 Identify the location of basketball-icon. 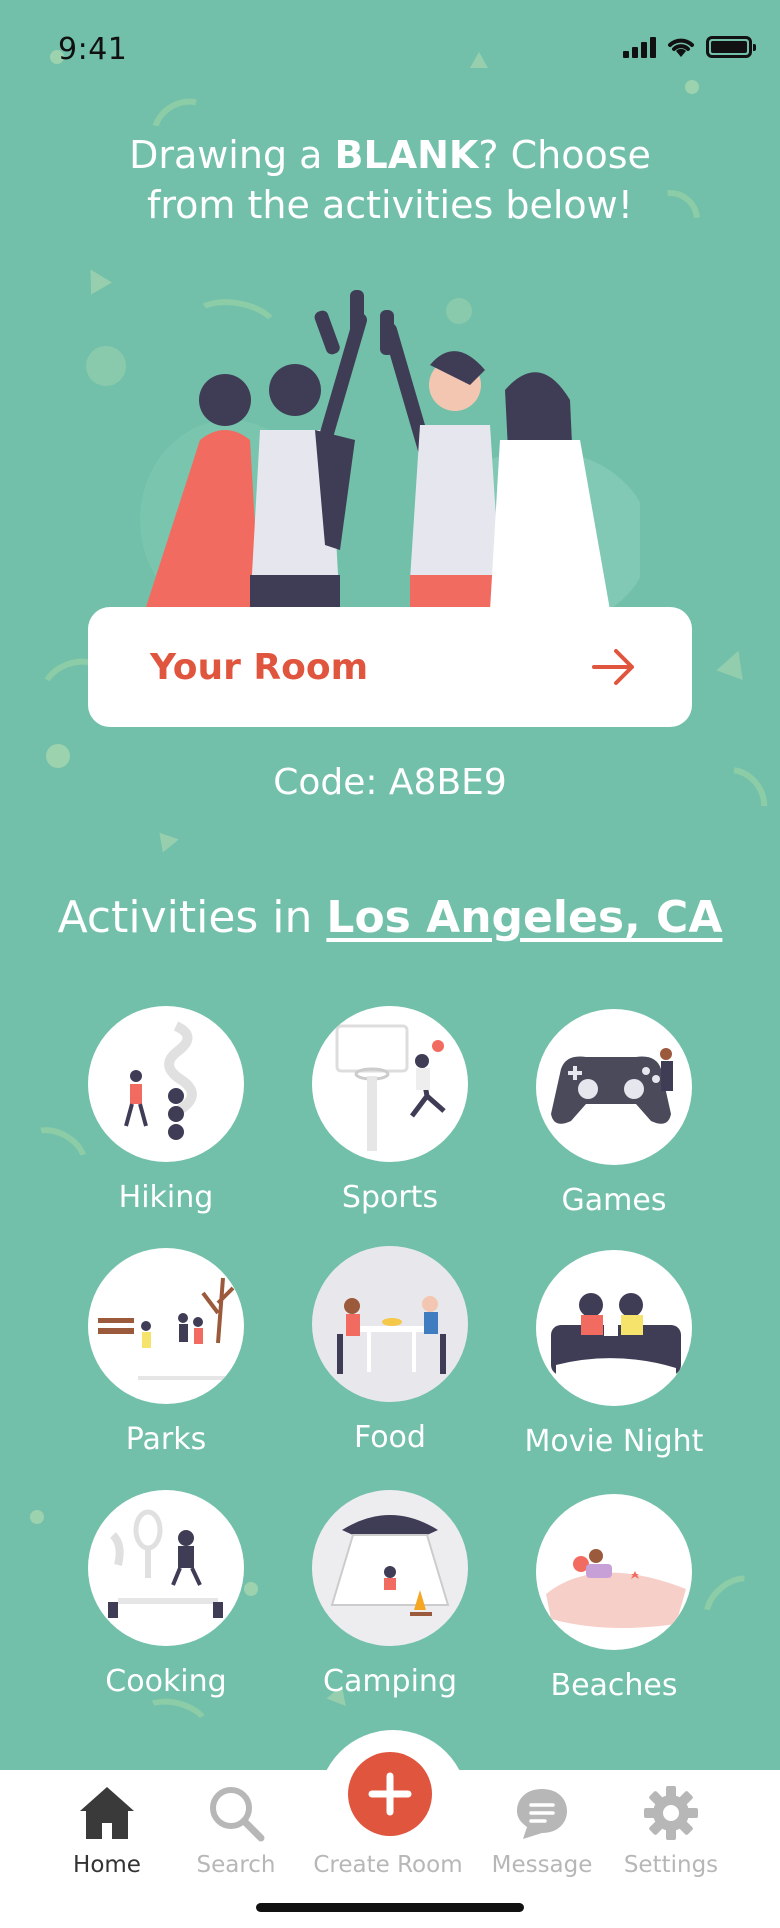
(390, 1087).